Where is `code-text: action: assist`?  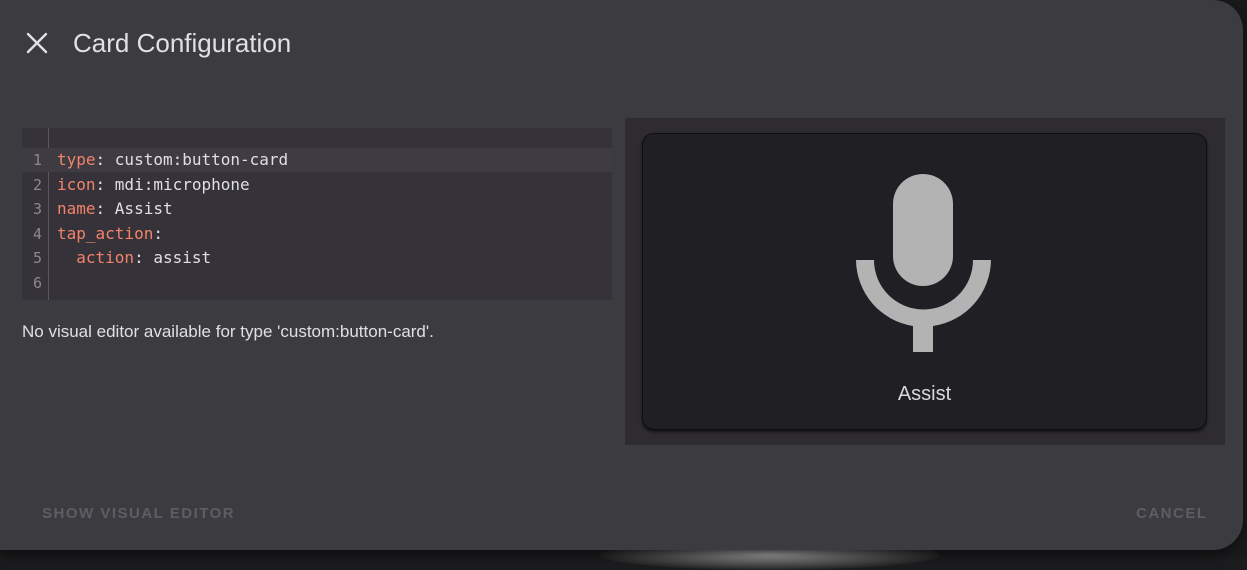
code-text: action: assist is located at coordinates (134, 258).